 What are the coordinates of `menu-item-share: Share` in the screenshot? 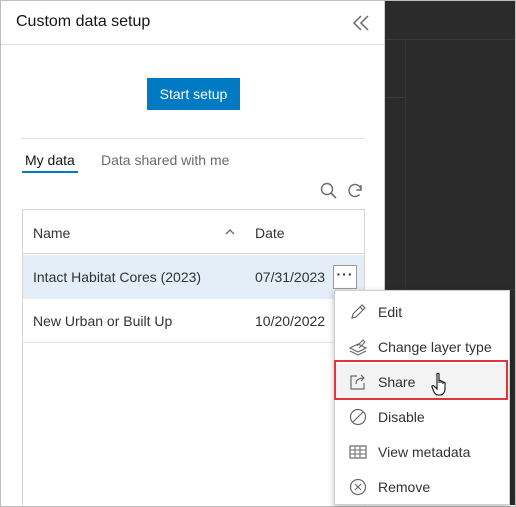 It's located at (422, 381).